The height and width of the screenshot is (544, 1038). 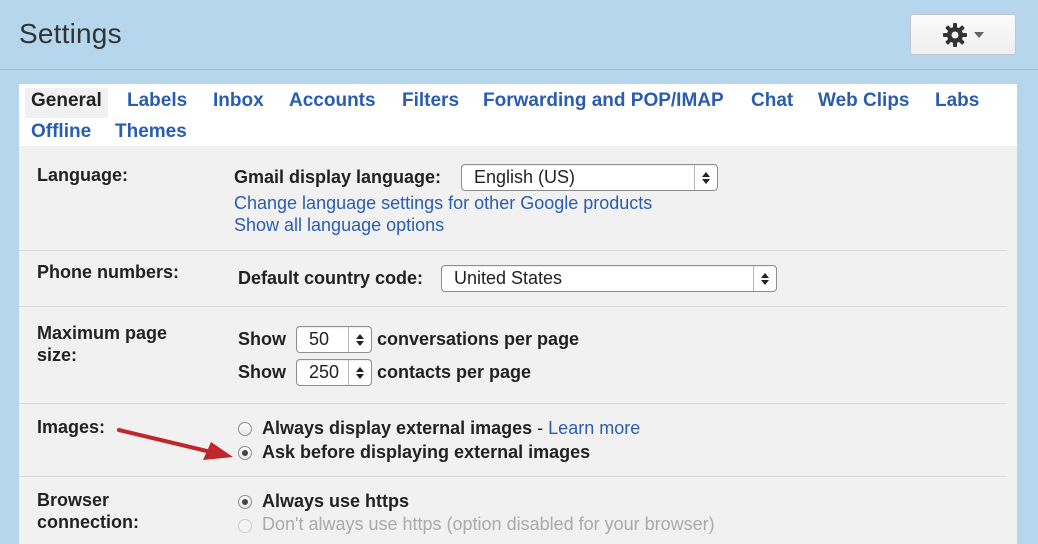 I want to click on ask-before-displaying-label: Ask before displaying external images, so click(x=426, y=452).